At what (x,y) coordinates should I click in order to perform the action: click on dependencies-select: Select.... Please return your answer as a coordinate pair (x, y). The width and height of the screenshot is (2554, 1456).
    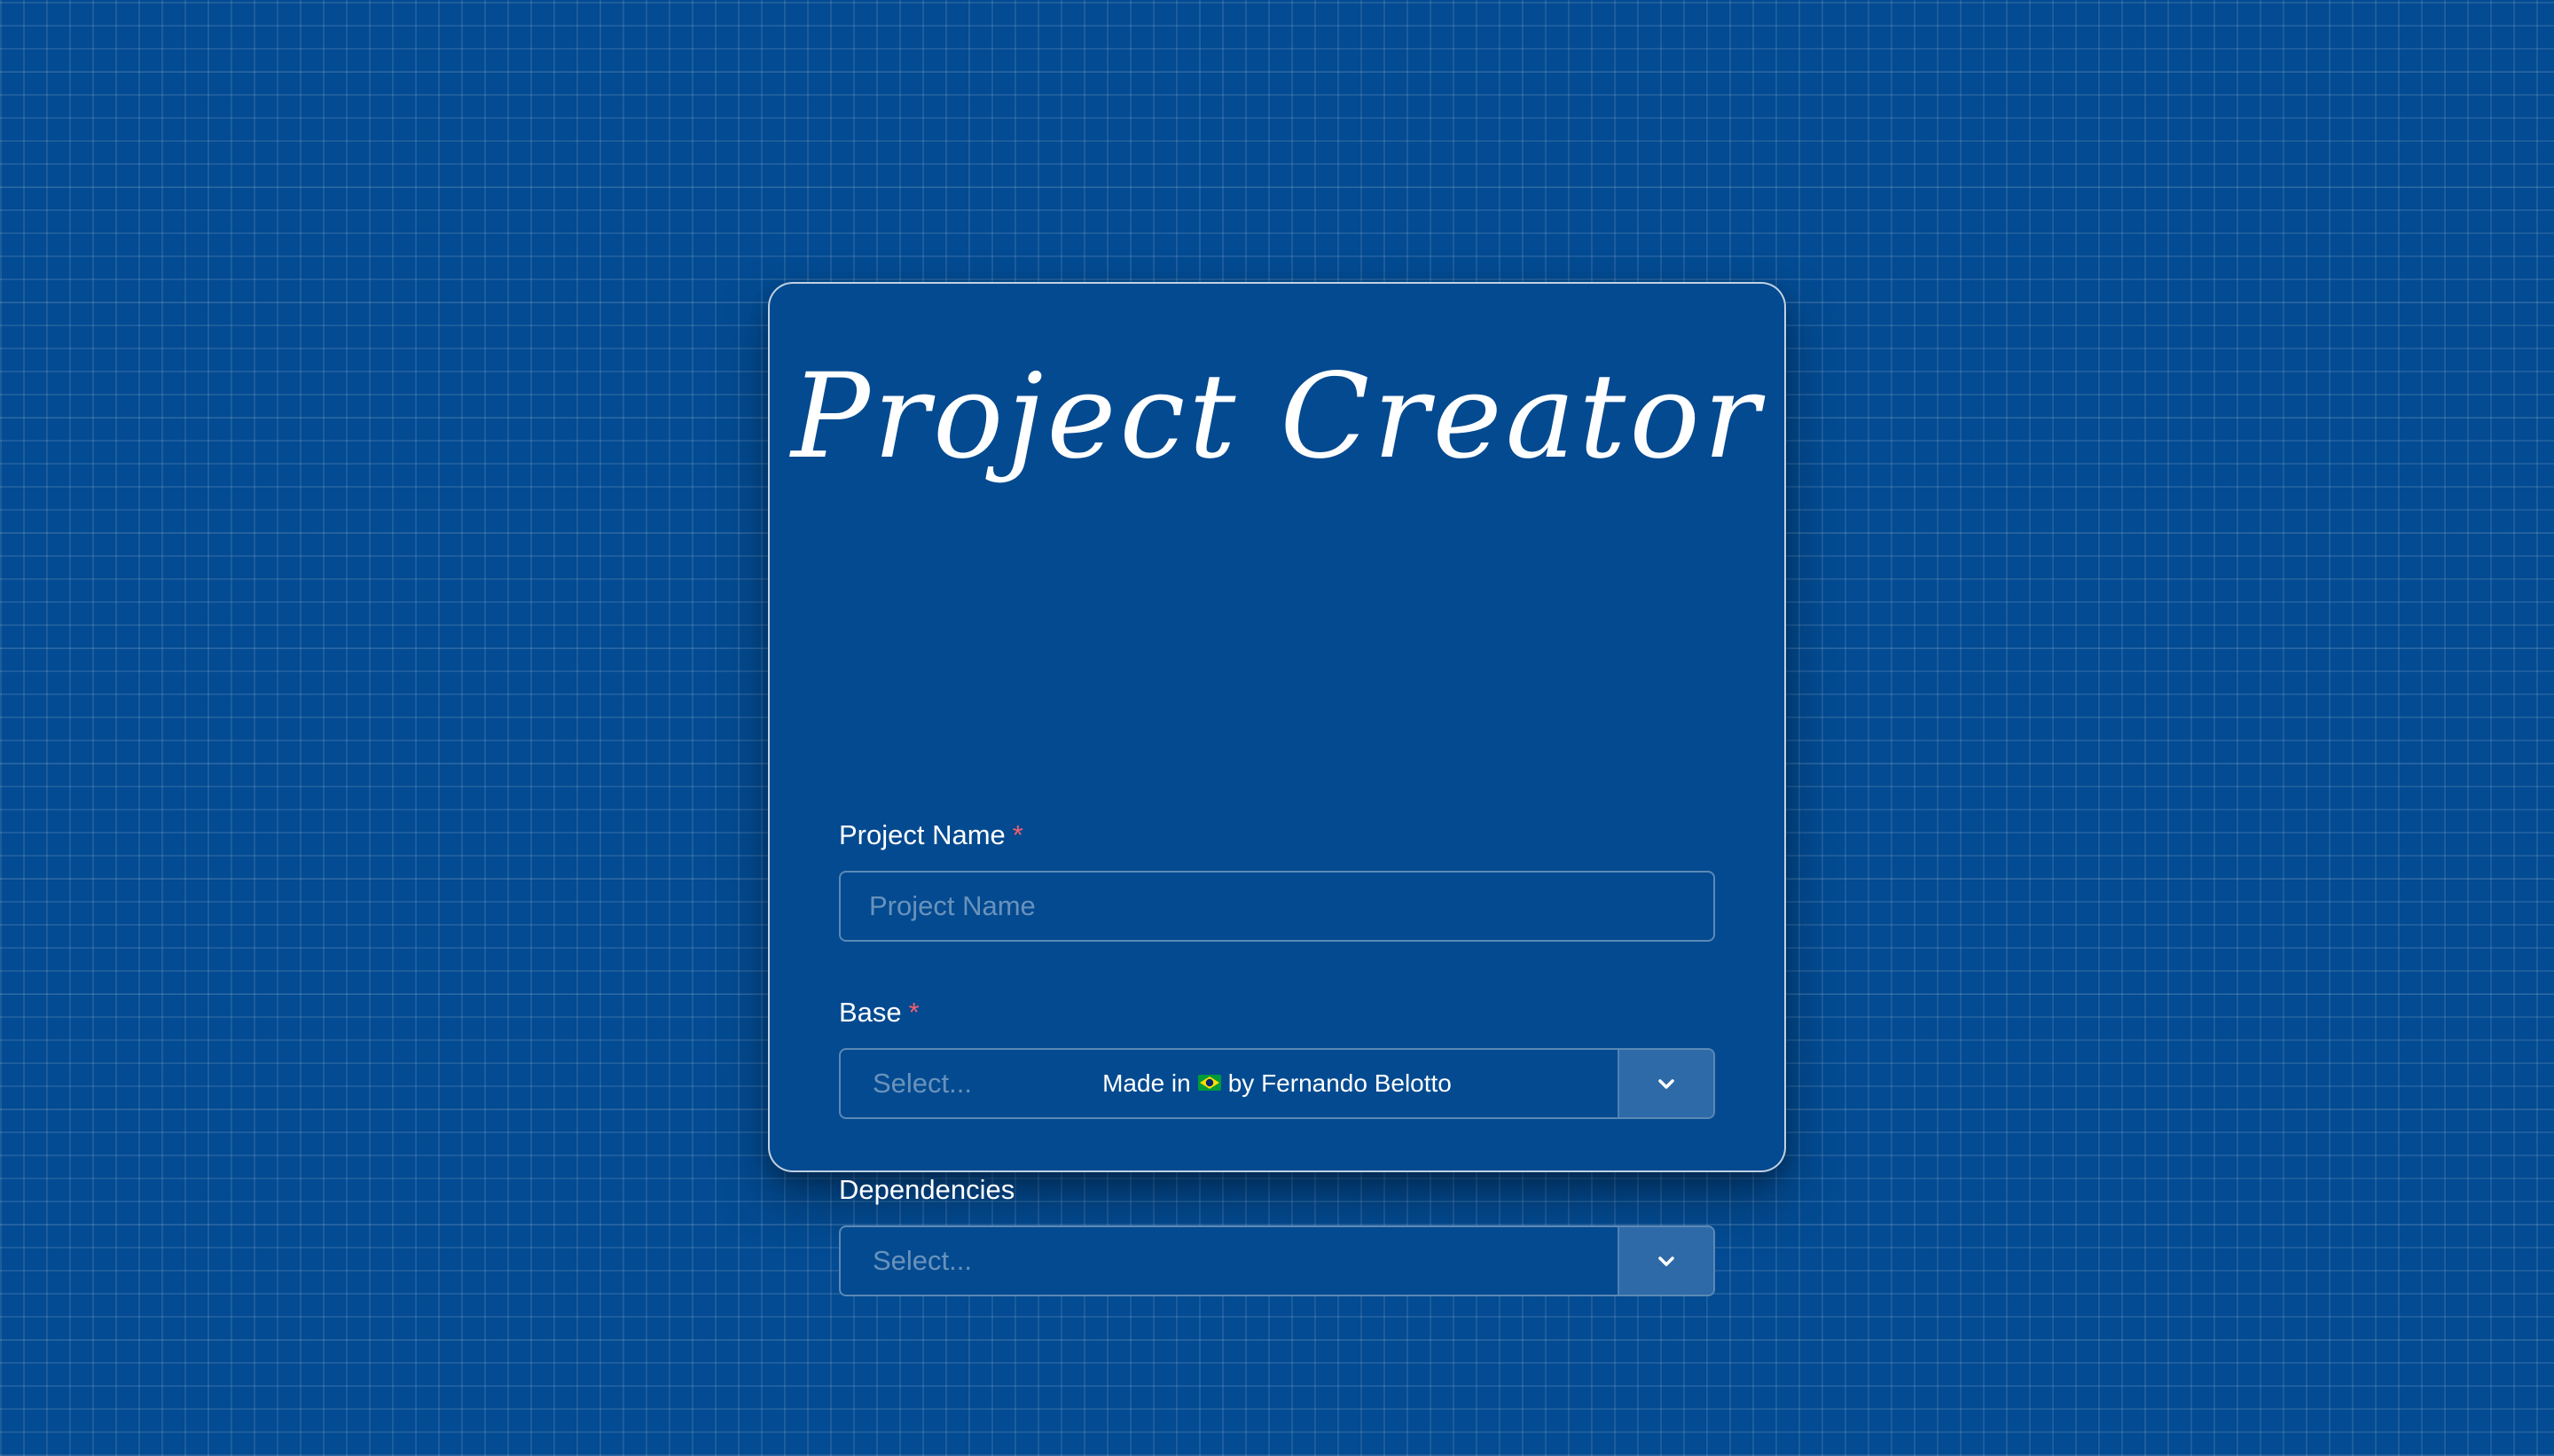
    Looking at the image, I should click on (1277, 1260).